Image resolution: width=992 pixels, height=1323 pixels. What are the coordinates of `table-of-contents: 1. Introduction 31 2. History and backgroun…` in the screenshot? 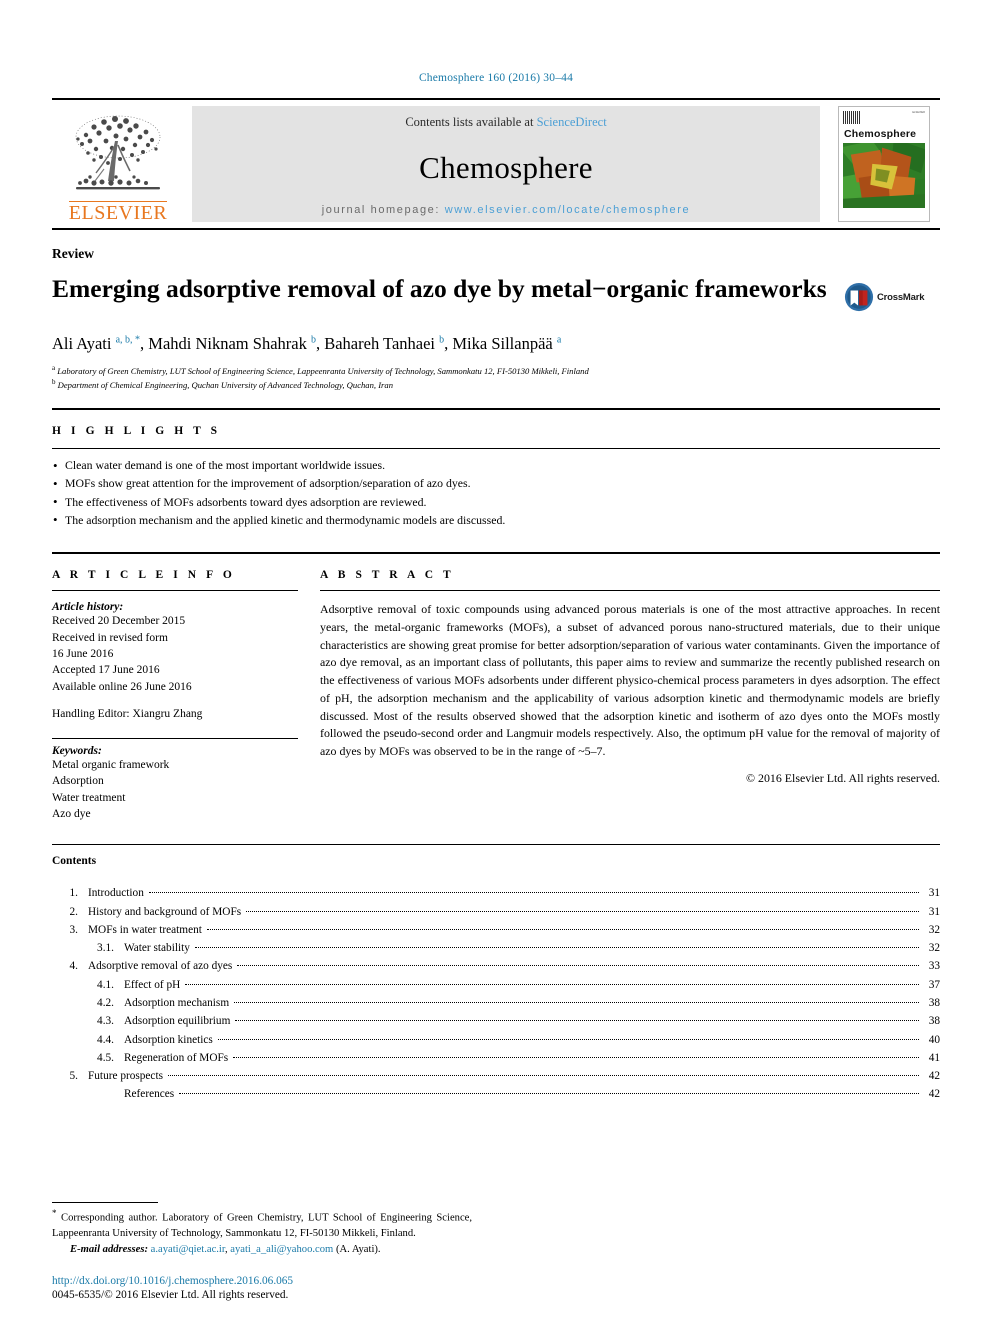 It's located at (496, 994).